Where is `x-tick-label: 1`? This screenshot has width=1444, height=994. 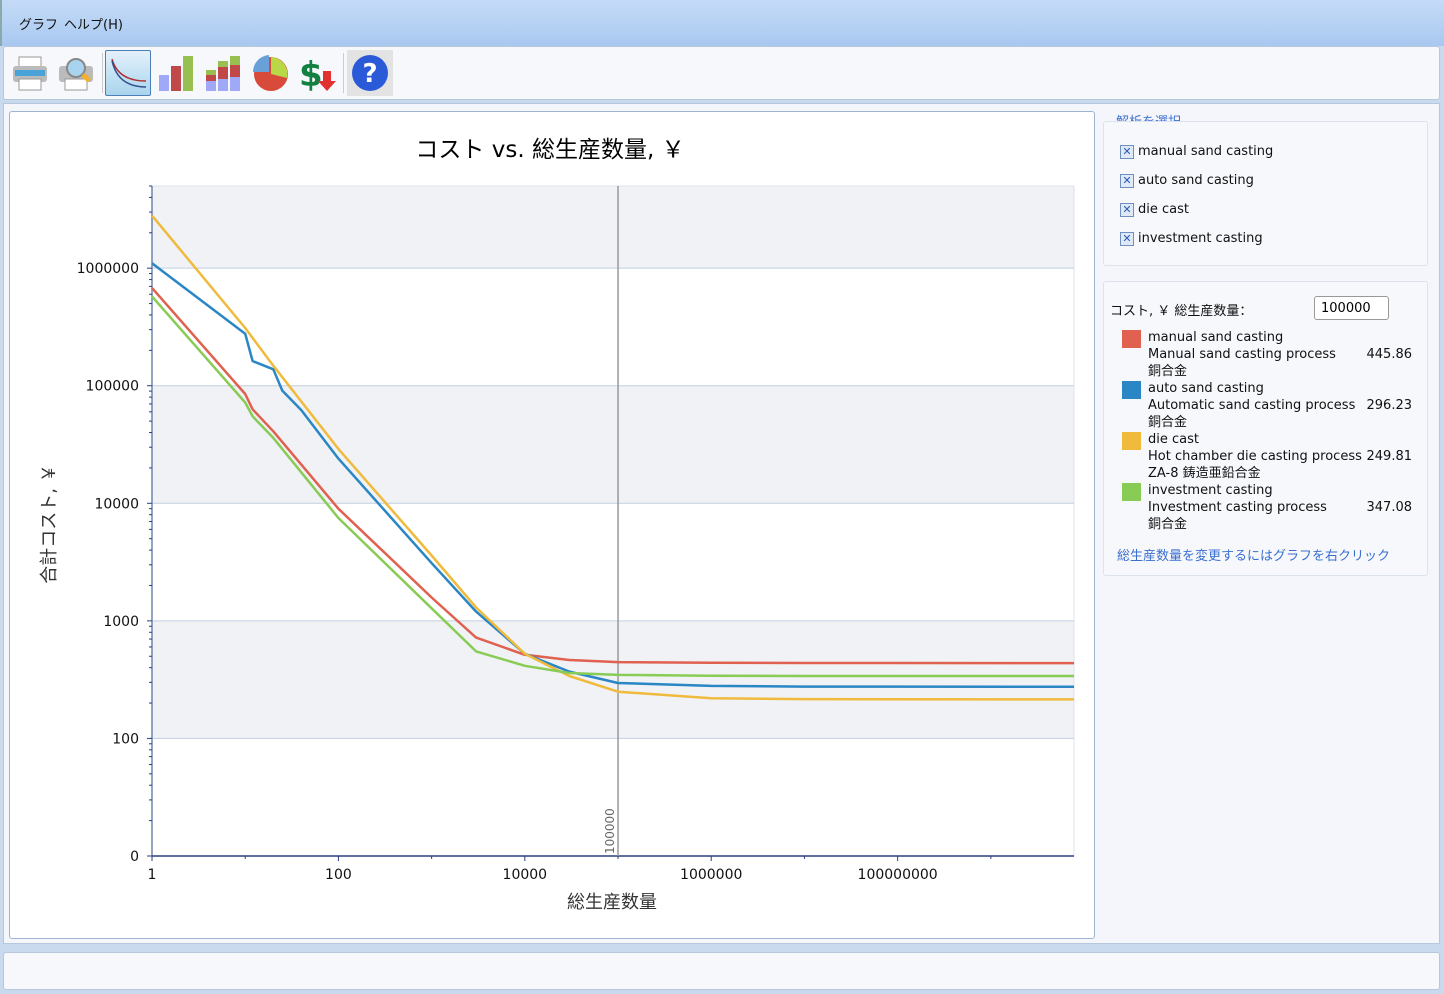 x-tick-label: 1 is located at coordinates (152, 875).